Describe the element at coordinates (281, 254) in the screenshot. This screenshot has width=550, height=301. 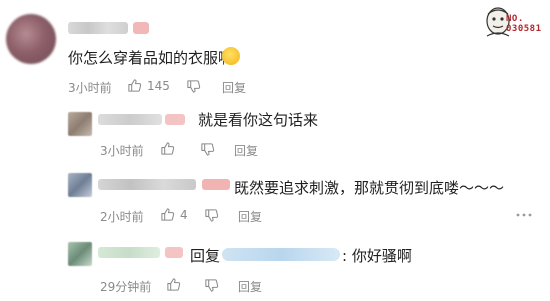
I see `mentioned-username-blurred` at that location.